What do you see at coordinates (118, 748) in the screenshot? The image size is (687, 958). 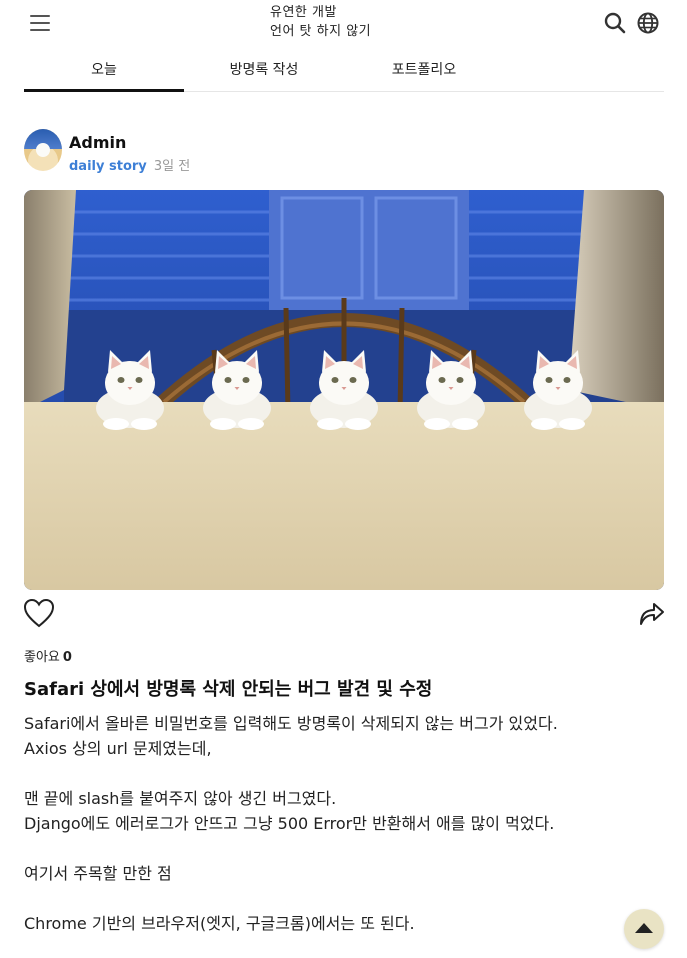 I see `post-paragraph: Axios 상의 url 문제였는데,` at bounding box center [118, 748].